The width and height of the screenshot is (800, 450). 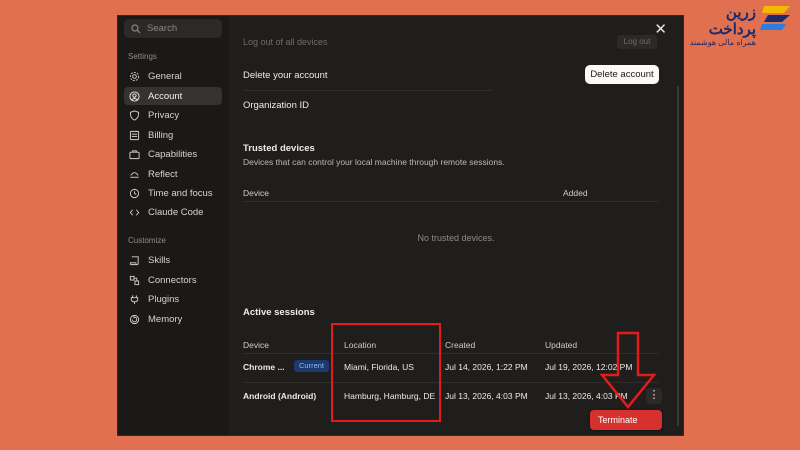 I want to click on current-badge: Current, so click(x=312, y=366).